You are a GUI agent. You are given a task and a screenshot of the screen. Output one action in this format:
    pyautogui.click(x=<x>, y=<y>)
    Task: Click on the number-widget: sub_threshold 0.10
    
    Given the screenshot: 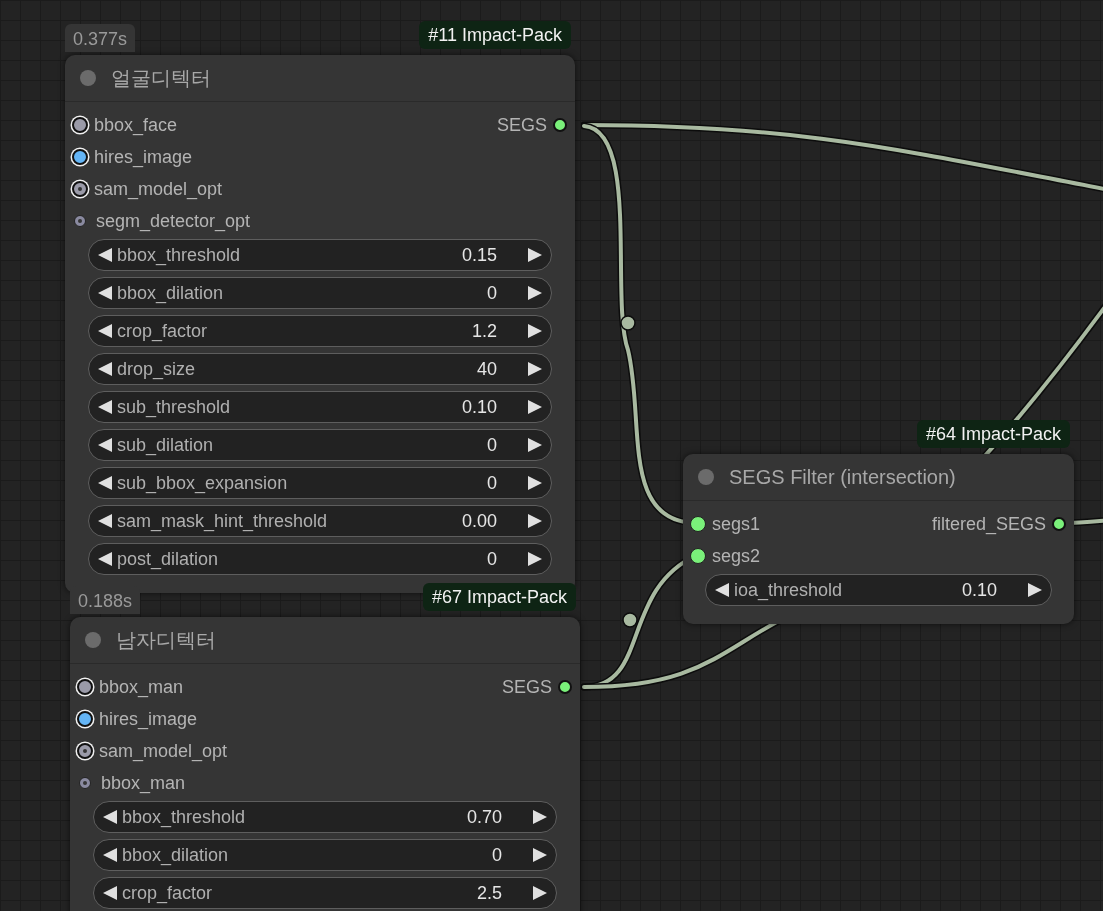 What is the action you would take?
    pyautogui.click(x=320, y=407)
    